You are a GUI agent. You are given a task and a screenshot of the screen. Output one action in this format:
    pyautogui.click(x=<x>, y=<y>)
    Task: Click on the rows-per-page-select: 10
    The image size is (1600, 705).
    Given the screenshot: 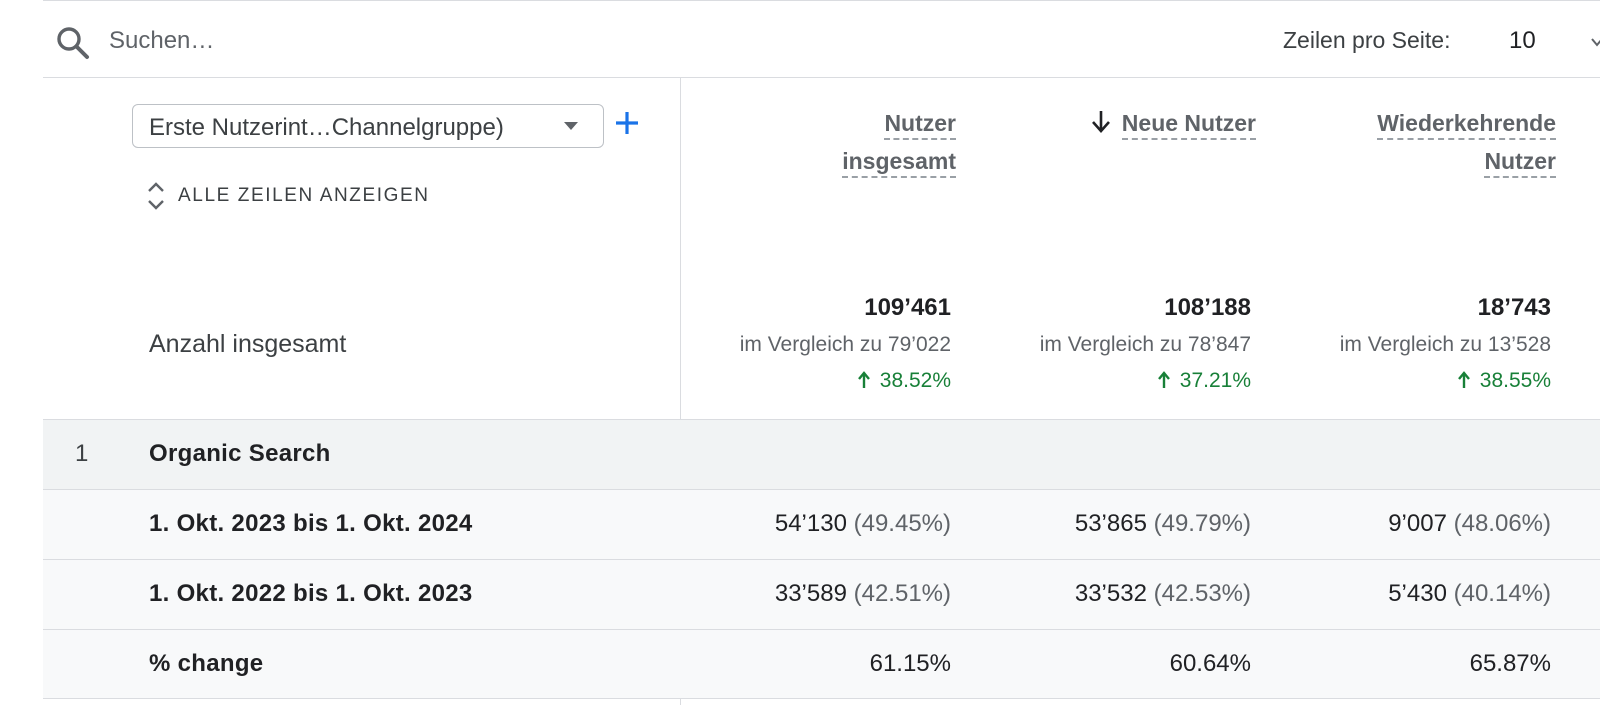 What is the action you would take?
    pyautogui.click(x=1522, y=41)
    